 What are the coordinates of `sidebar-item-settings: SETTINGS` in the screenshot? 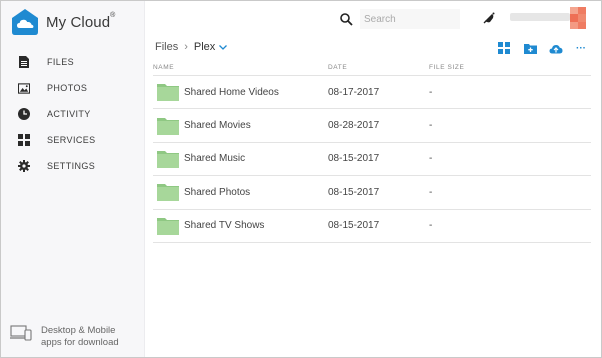 It's located at (73, 166).